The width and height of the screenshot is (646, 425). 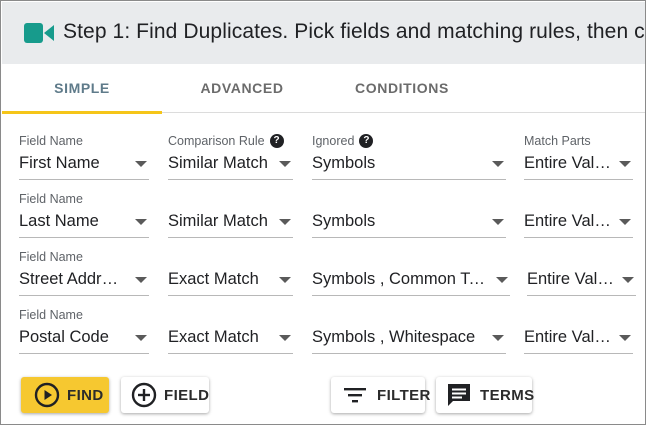 What do you see at coordinates (144, 395) in the screenshot?
I see `add-circle-icon` at bounding box center [144, 395].